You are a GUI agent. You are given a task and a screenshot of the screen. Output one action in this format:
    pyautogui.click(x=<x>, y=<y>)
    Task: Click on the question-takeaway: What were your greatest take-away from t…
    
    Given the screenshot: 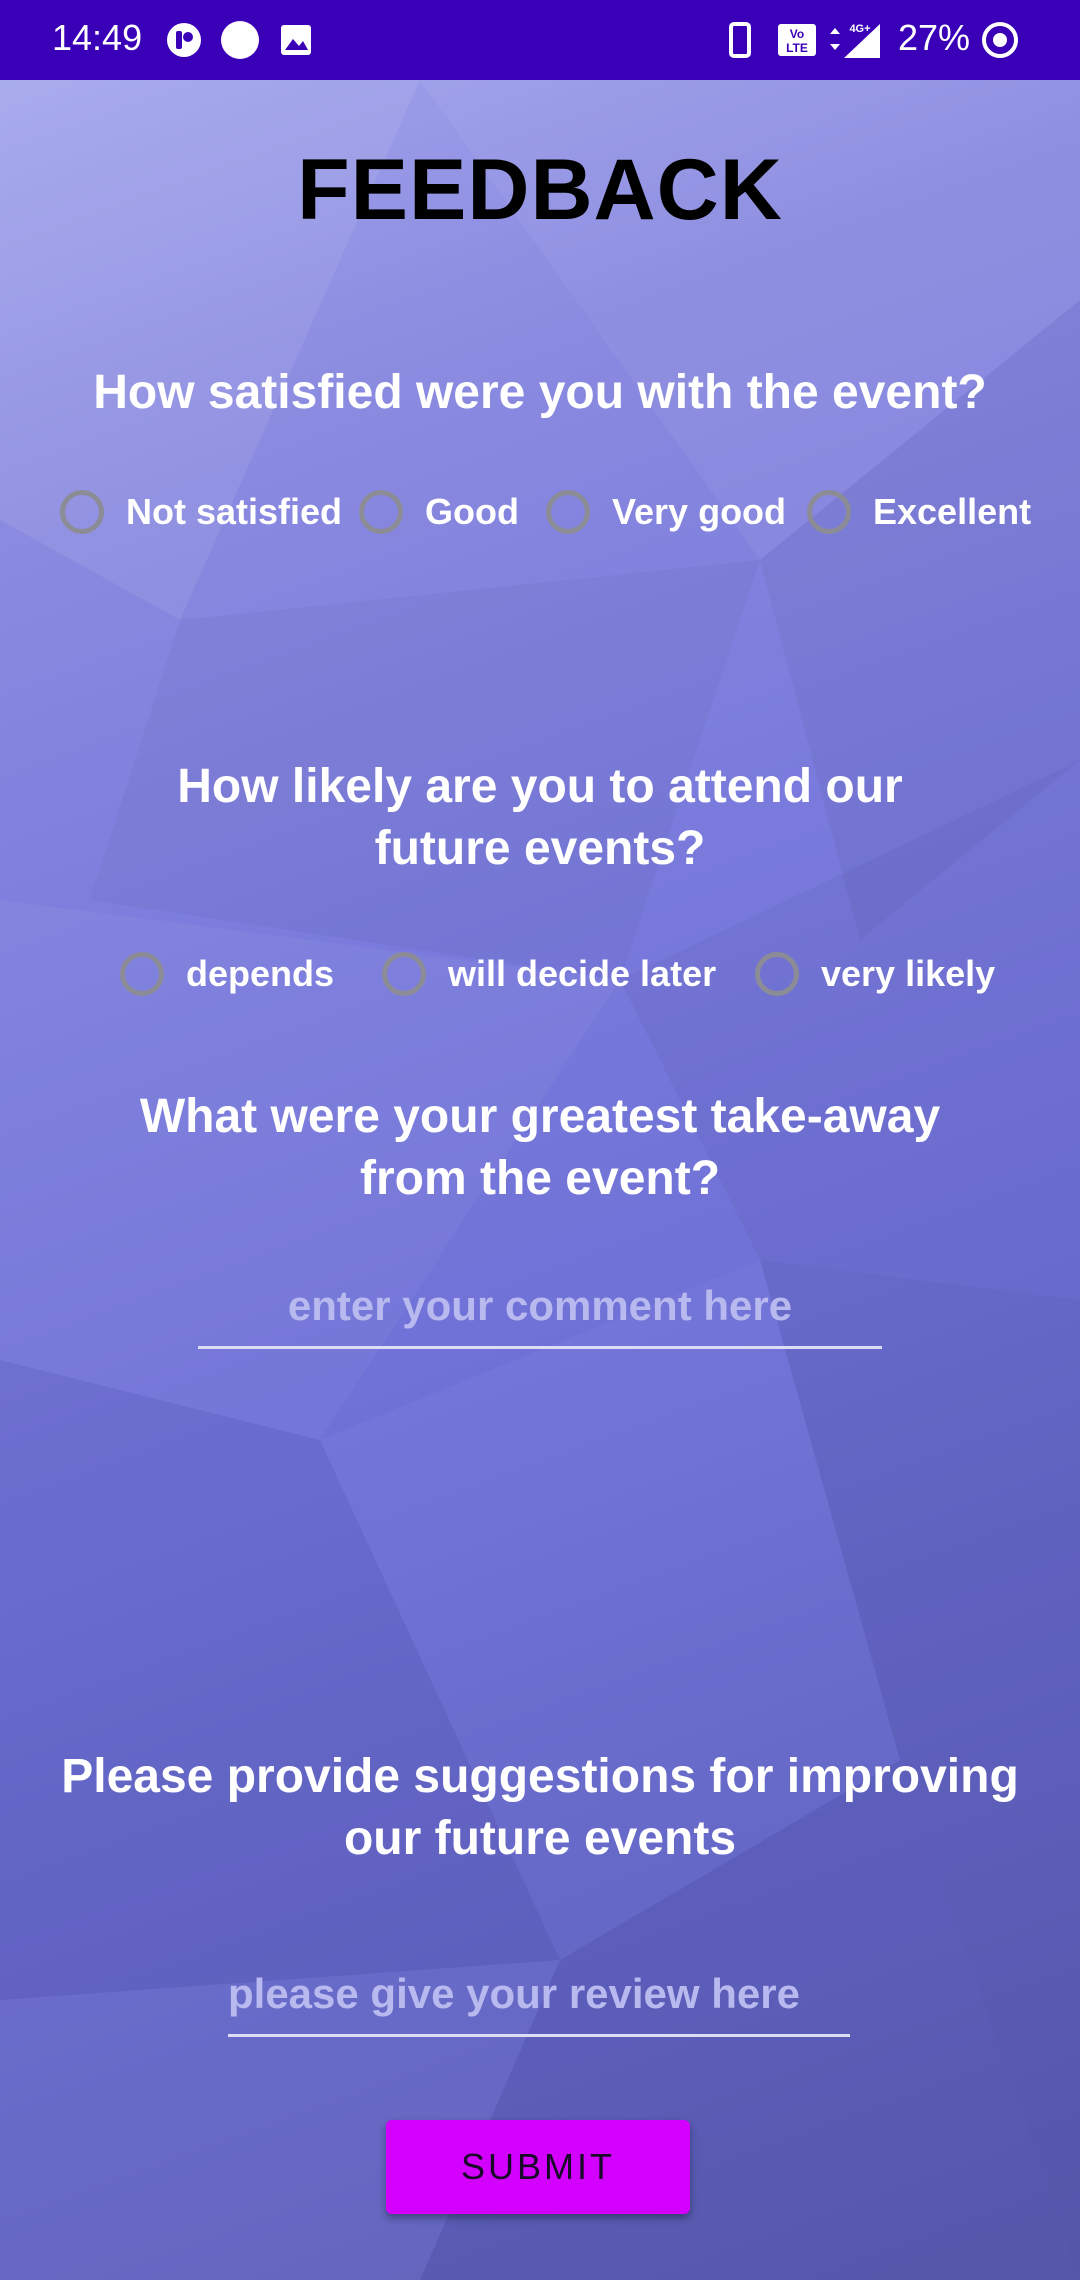 What is the action you would take?
    pyautogui.click(x=540, y=1147)
    